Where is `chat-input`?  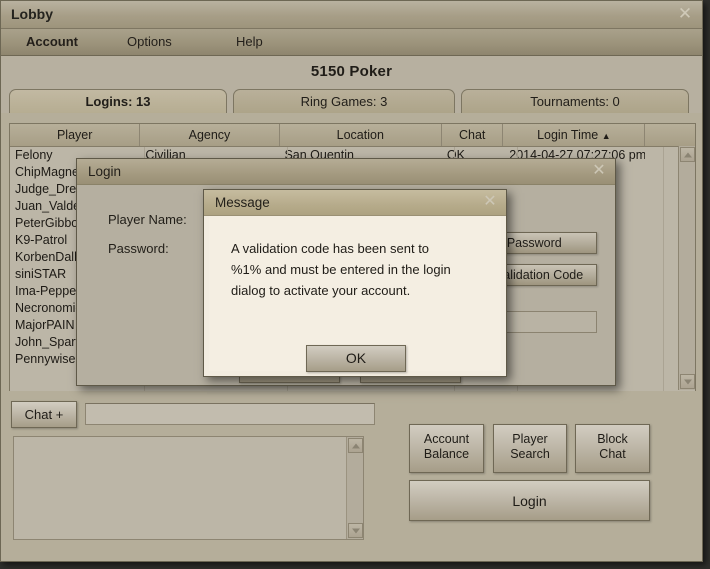 chat-input is located at coordinates (230, 414).